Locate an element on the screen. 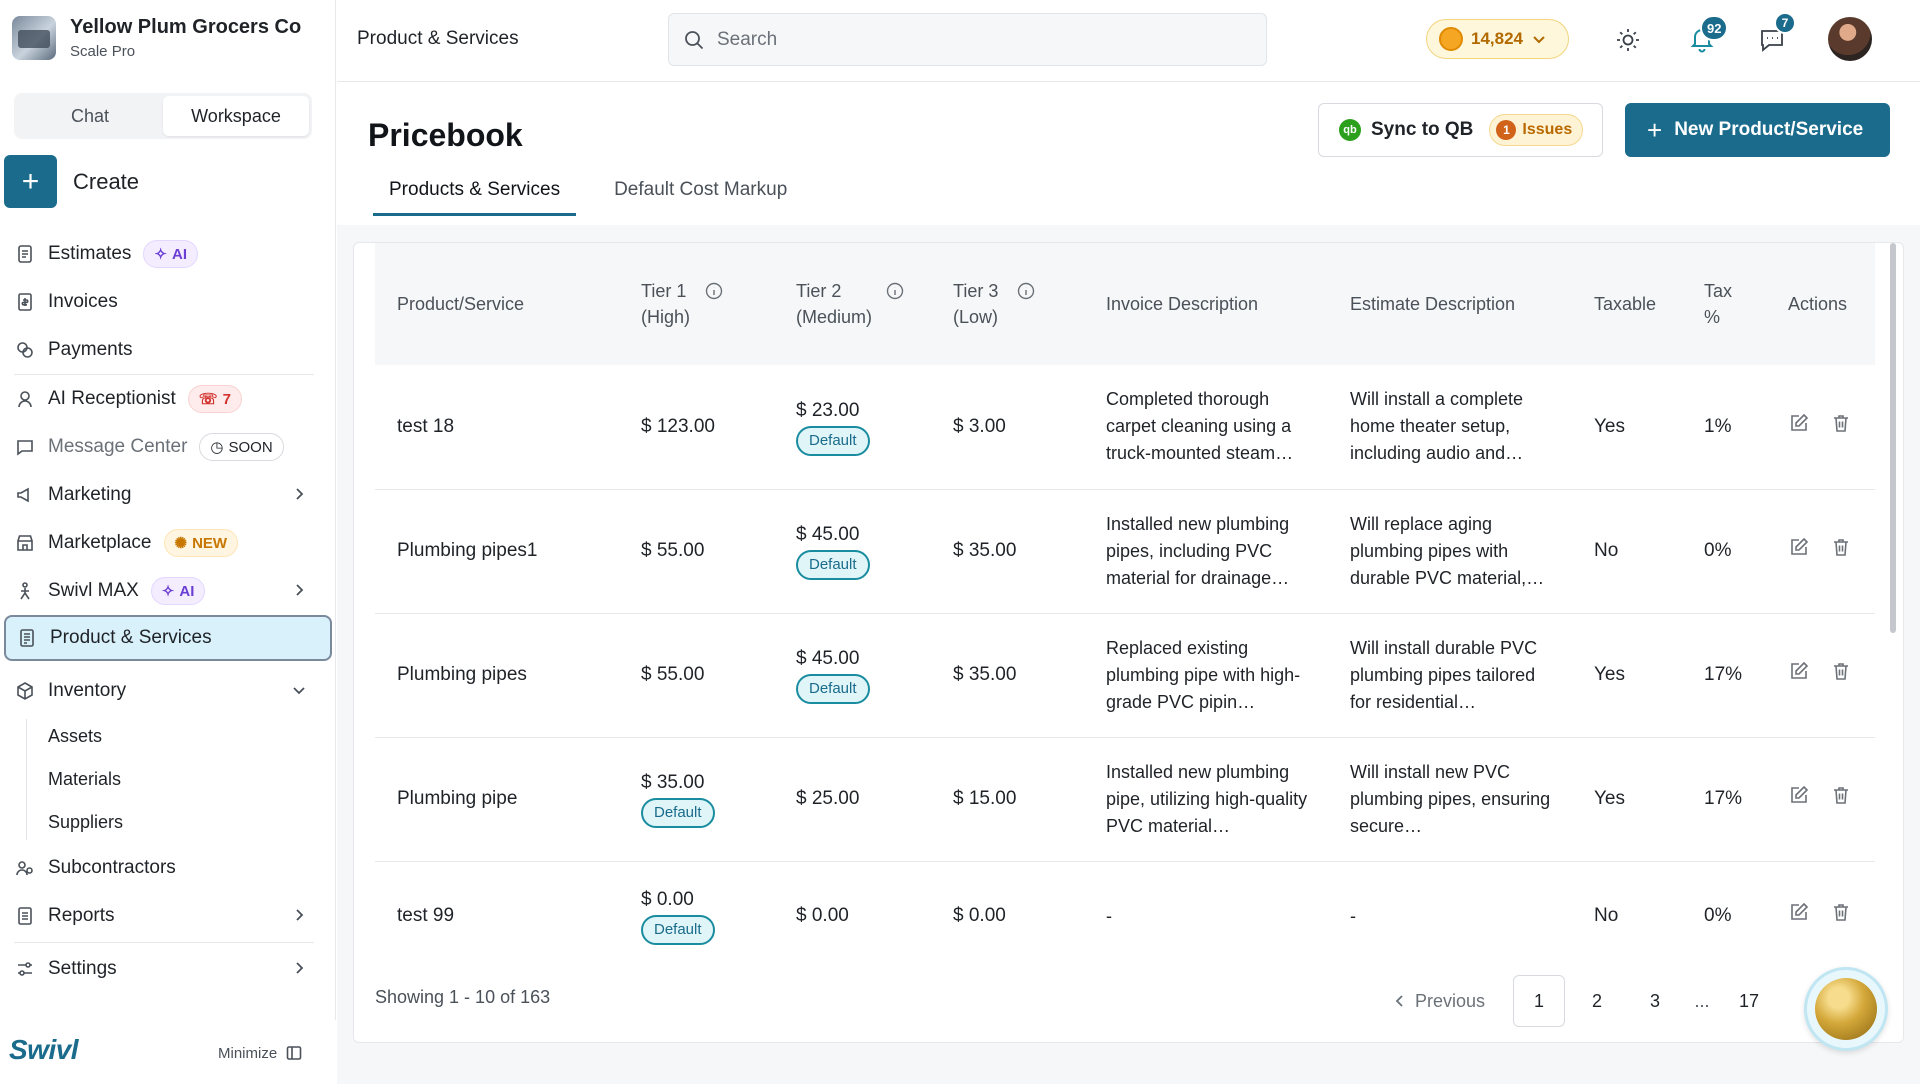 The height and width of the screenshot is (1084, 1920). sidebar-item-swivl-max: Swivl MAX ✧ AI is located at coordinates (168, 591).